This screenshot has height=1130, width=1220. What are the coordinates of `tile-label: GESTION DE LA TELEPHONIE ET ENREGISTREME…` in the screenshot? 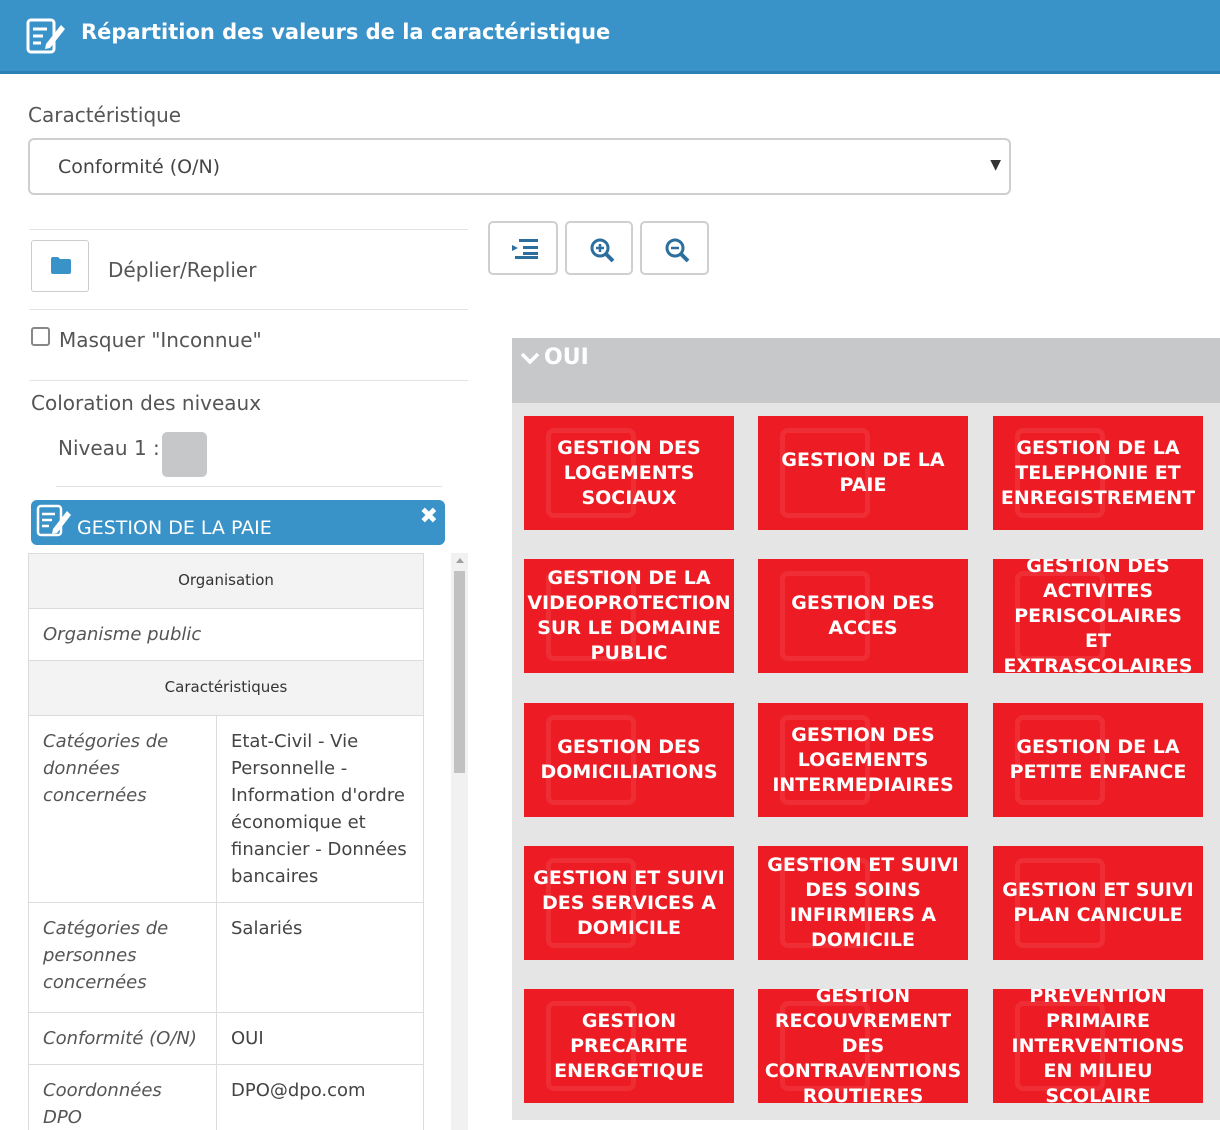 It's located at (1098, 472).